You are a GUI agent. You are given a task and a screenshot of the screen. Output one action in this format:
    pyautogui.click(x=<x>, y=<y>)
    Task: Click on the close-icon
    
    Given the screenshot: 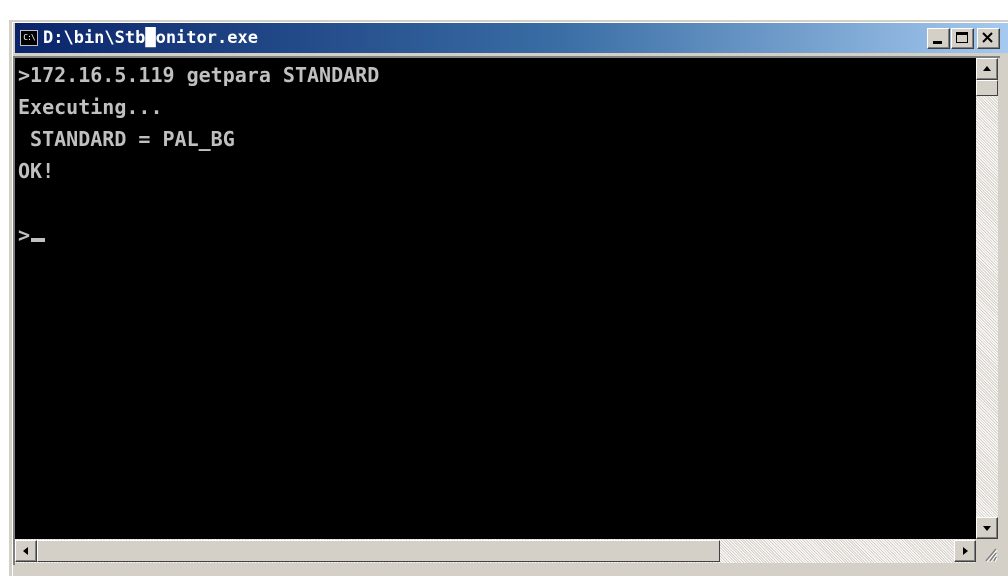 What is the action you would take?
    pyautogui.click(x=987, y=37)
    